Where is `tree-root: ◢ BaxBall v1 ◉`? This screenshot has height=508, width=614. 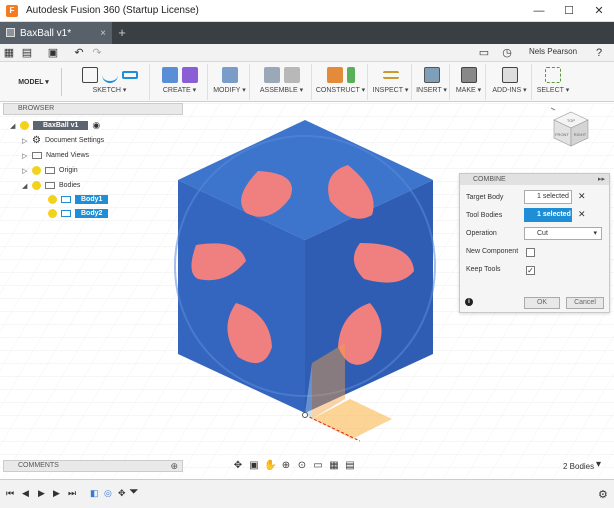 tree-root: ◢ BaxBall v1 ◉ is located at coordinates (55, 125).